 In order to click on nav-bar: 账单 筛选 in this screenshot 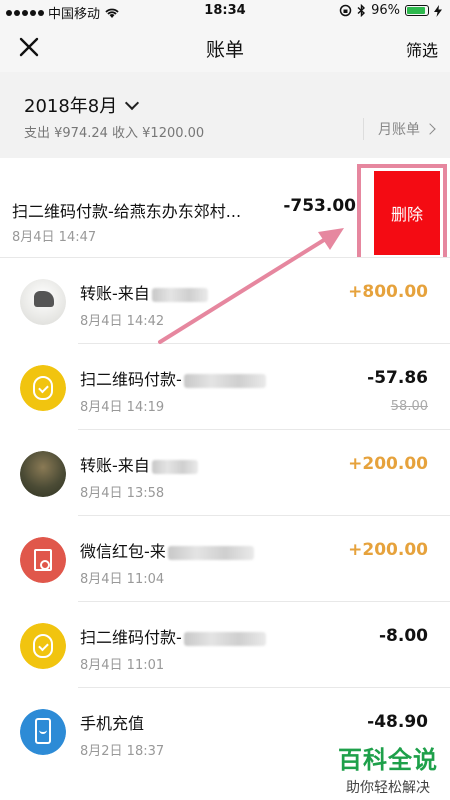, I will do `click(225, 47)`.